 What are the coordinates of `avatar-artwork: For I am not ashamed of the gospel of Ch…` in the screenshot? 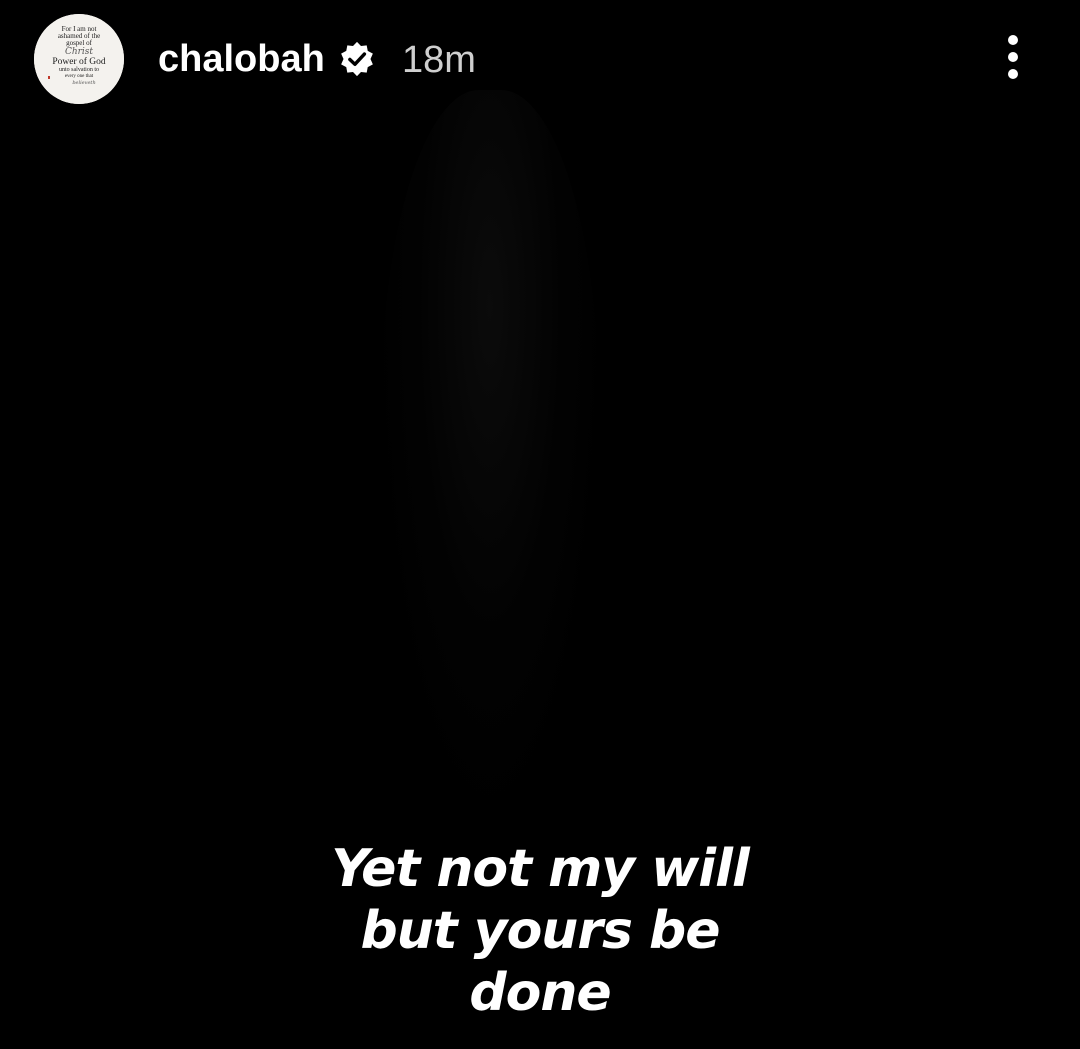 It's located at (79, 59).